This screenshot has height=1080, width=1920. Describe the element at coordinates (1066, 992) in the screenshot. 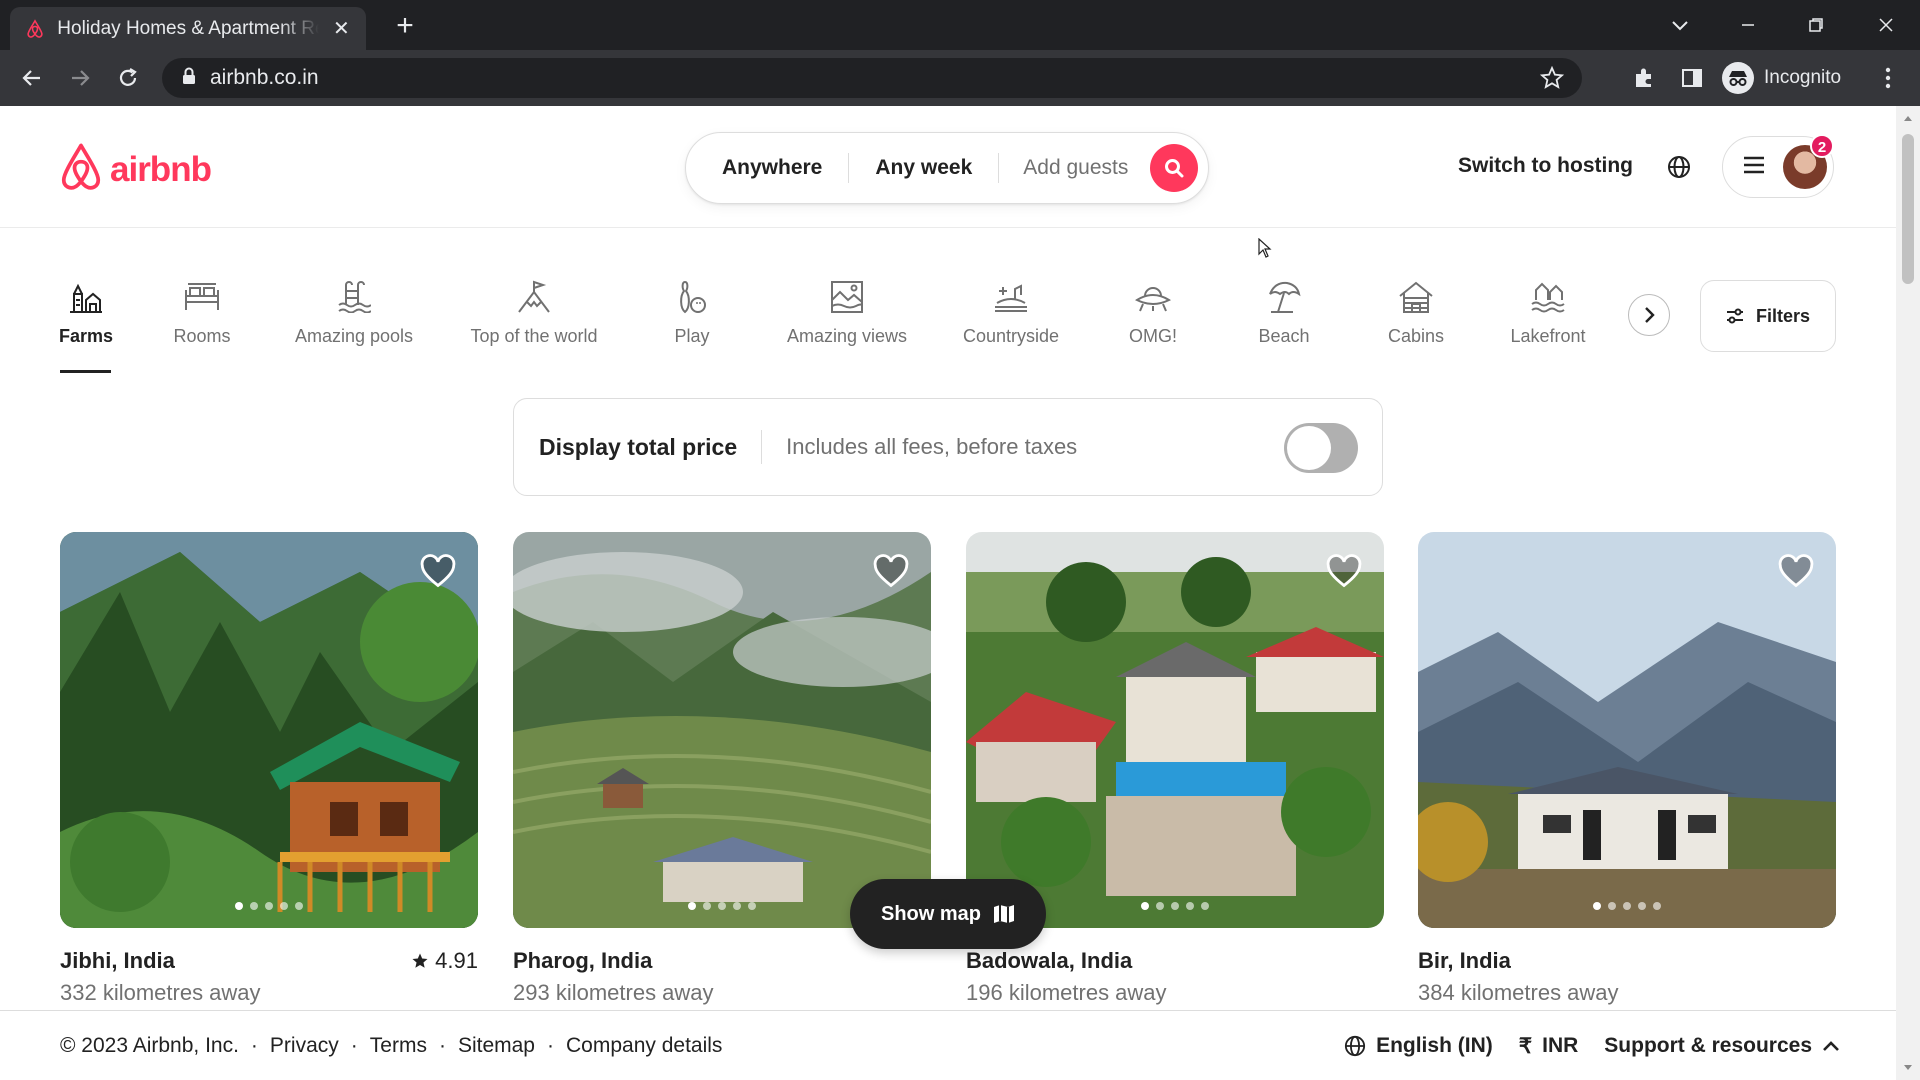

I see `listing-distance: 196 kilometres away` at that location.